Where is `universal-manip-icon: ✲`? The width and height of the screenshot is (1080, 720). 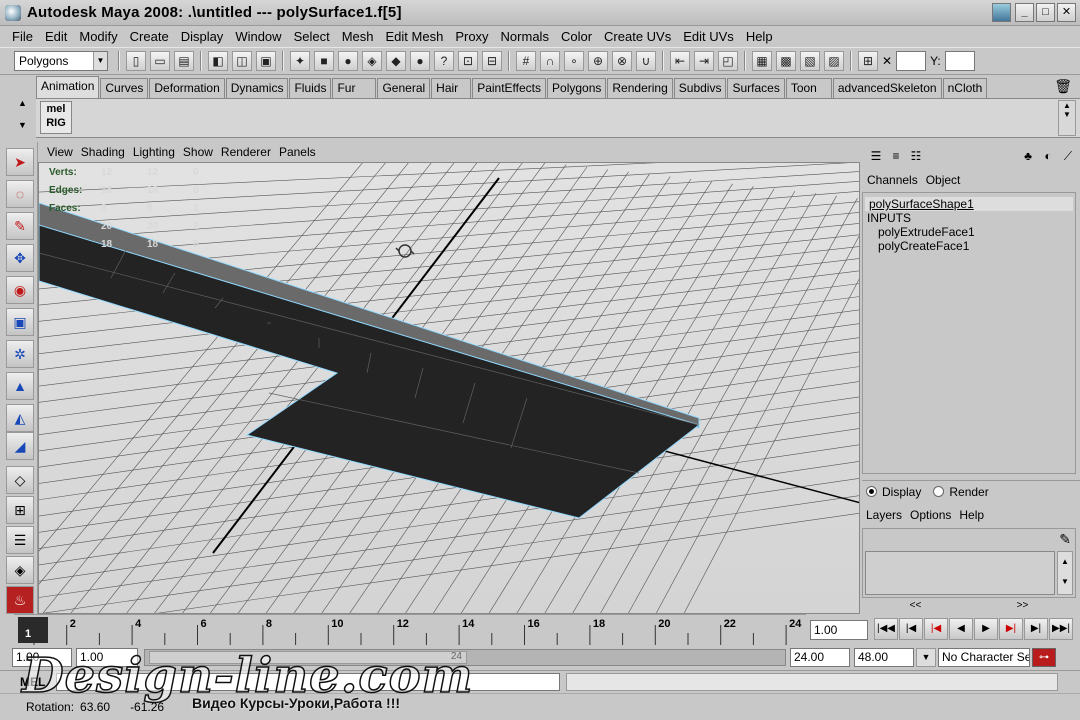
universal-manip-icon: ✲ is located at coordinates (20, 354).